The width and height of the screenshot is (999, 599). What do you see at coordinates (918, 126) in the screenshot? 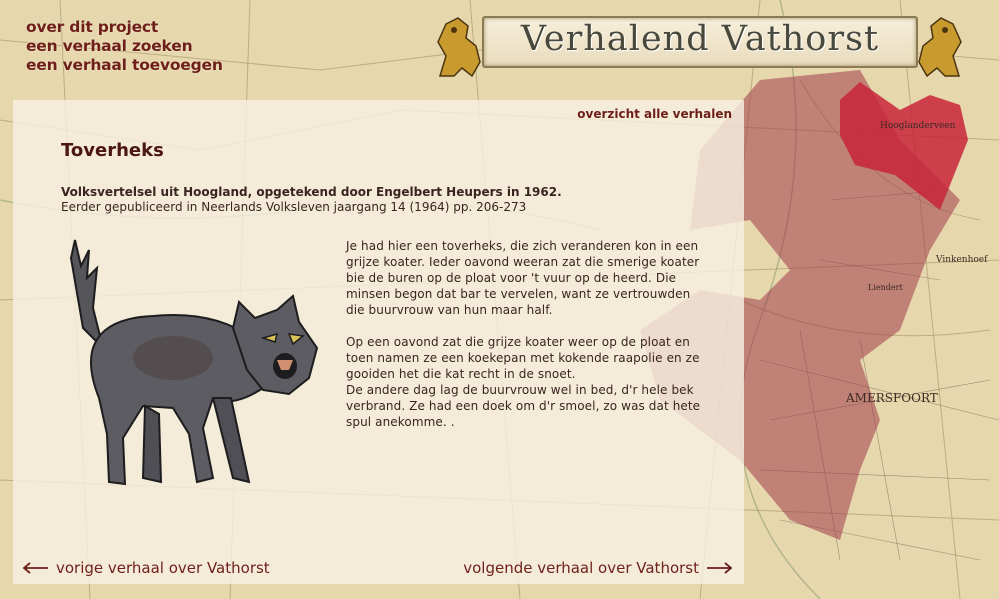
I see `svg-text: Hooglanderveen` at bounding box center [918, 126].